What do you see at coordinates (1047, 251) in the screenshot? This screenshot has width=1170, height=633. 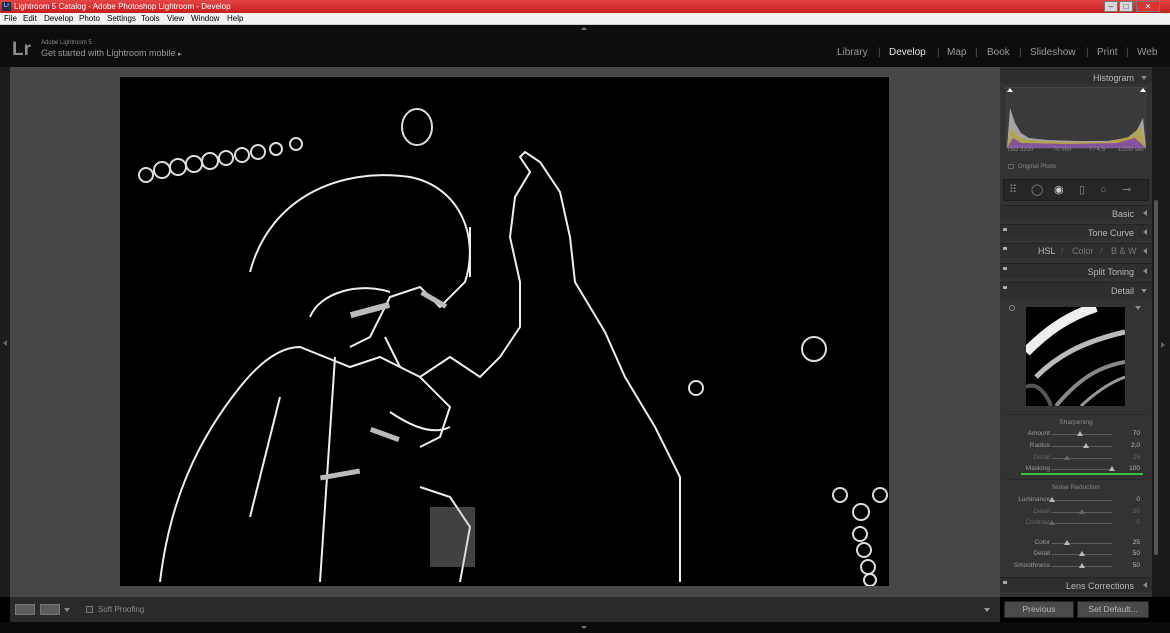 I see `tab-hsl: HSL` at bounding box center [1047, 251].